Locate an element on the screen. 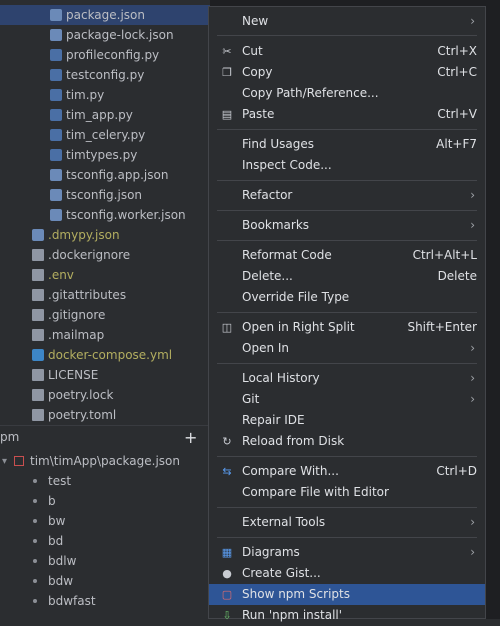 The image size is (500, 626). download-icon: ⇩ is located at coordinates (227, 615).